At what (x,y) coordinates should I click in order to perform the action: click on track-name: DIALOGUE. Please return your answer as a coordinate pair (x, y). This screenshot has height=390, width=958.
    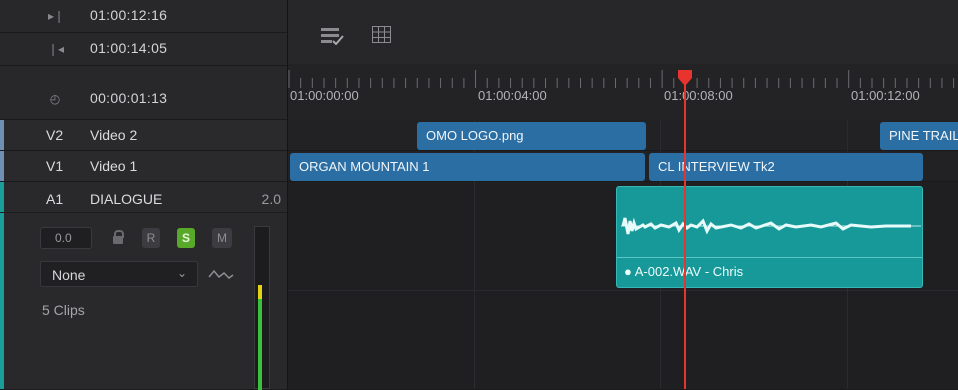
    Looking at the image, I should click on (126, 199).